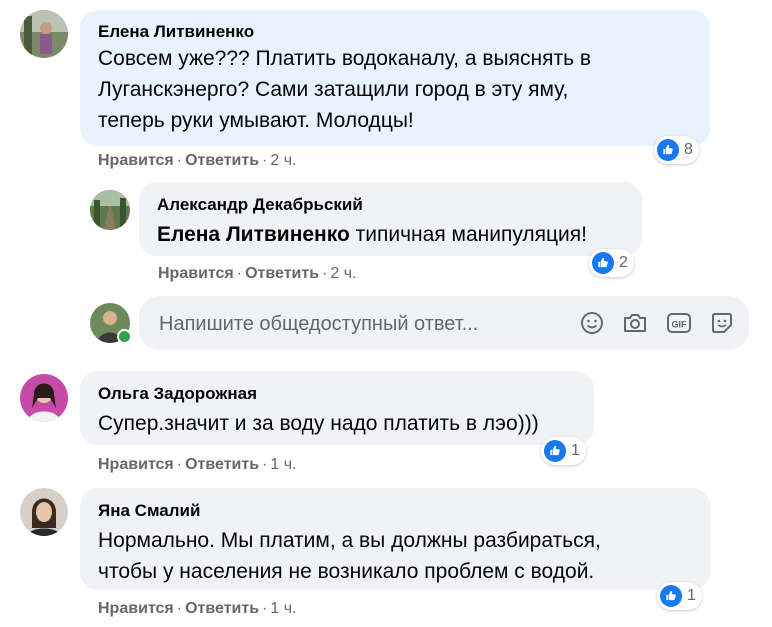  I want to click on comment-author: Елена Литвиненко, so click(395, 32).